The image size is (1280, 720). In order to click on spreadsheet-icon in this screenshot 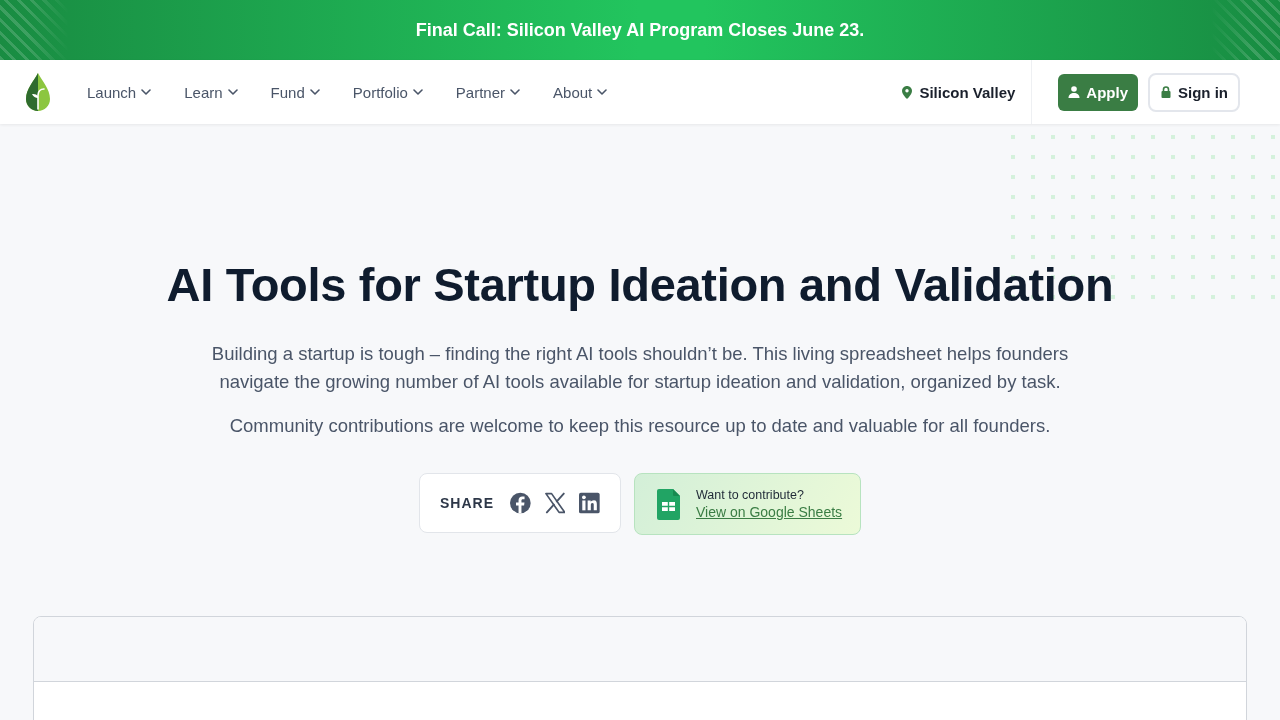, I will do `click(668, 504)`.